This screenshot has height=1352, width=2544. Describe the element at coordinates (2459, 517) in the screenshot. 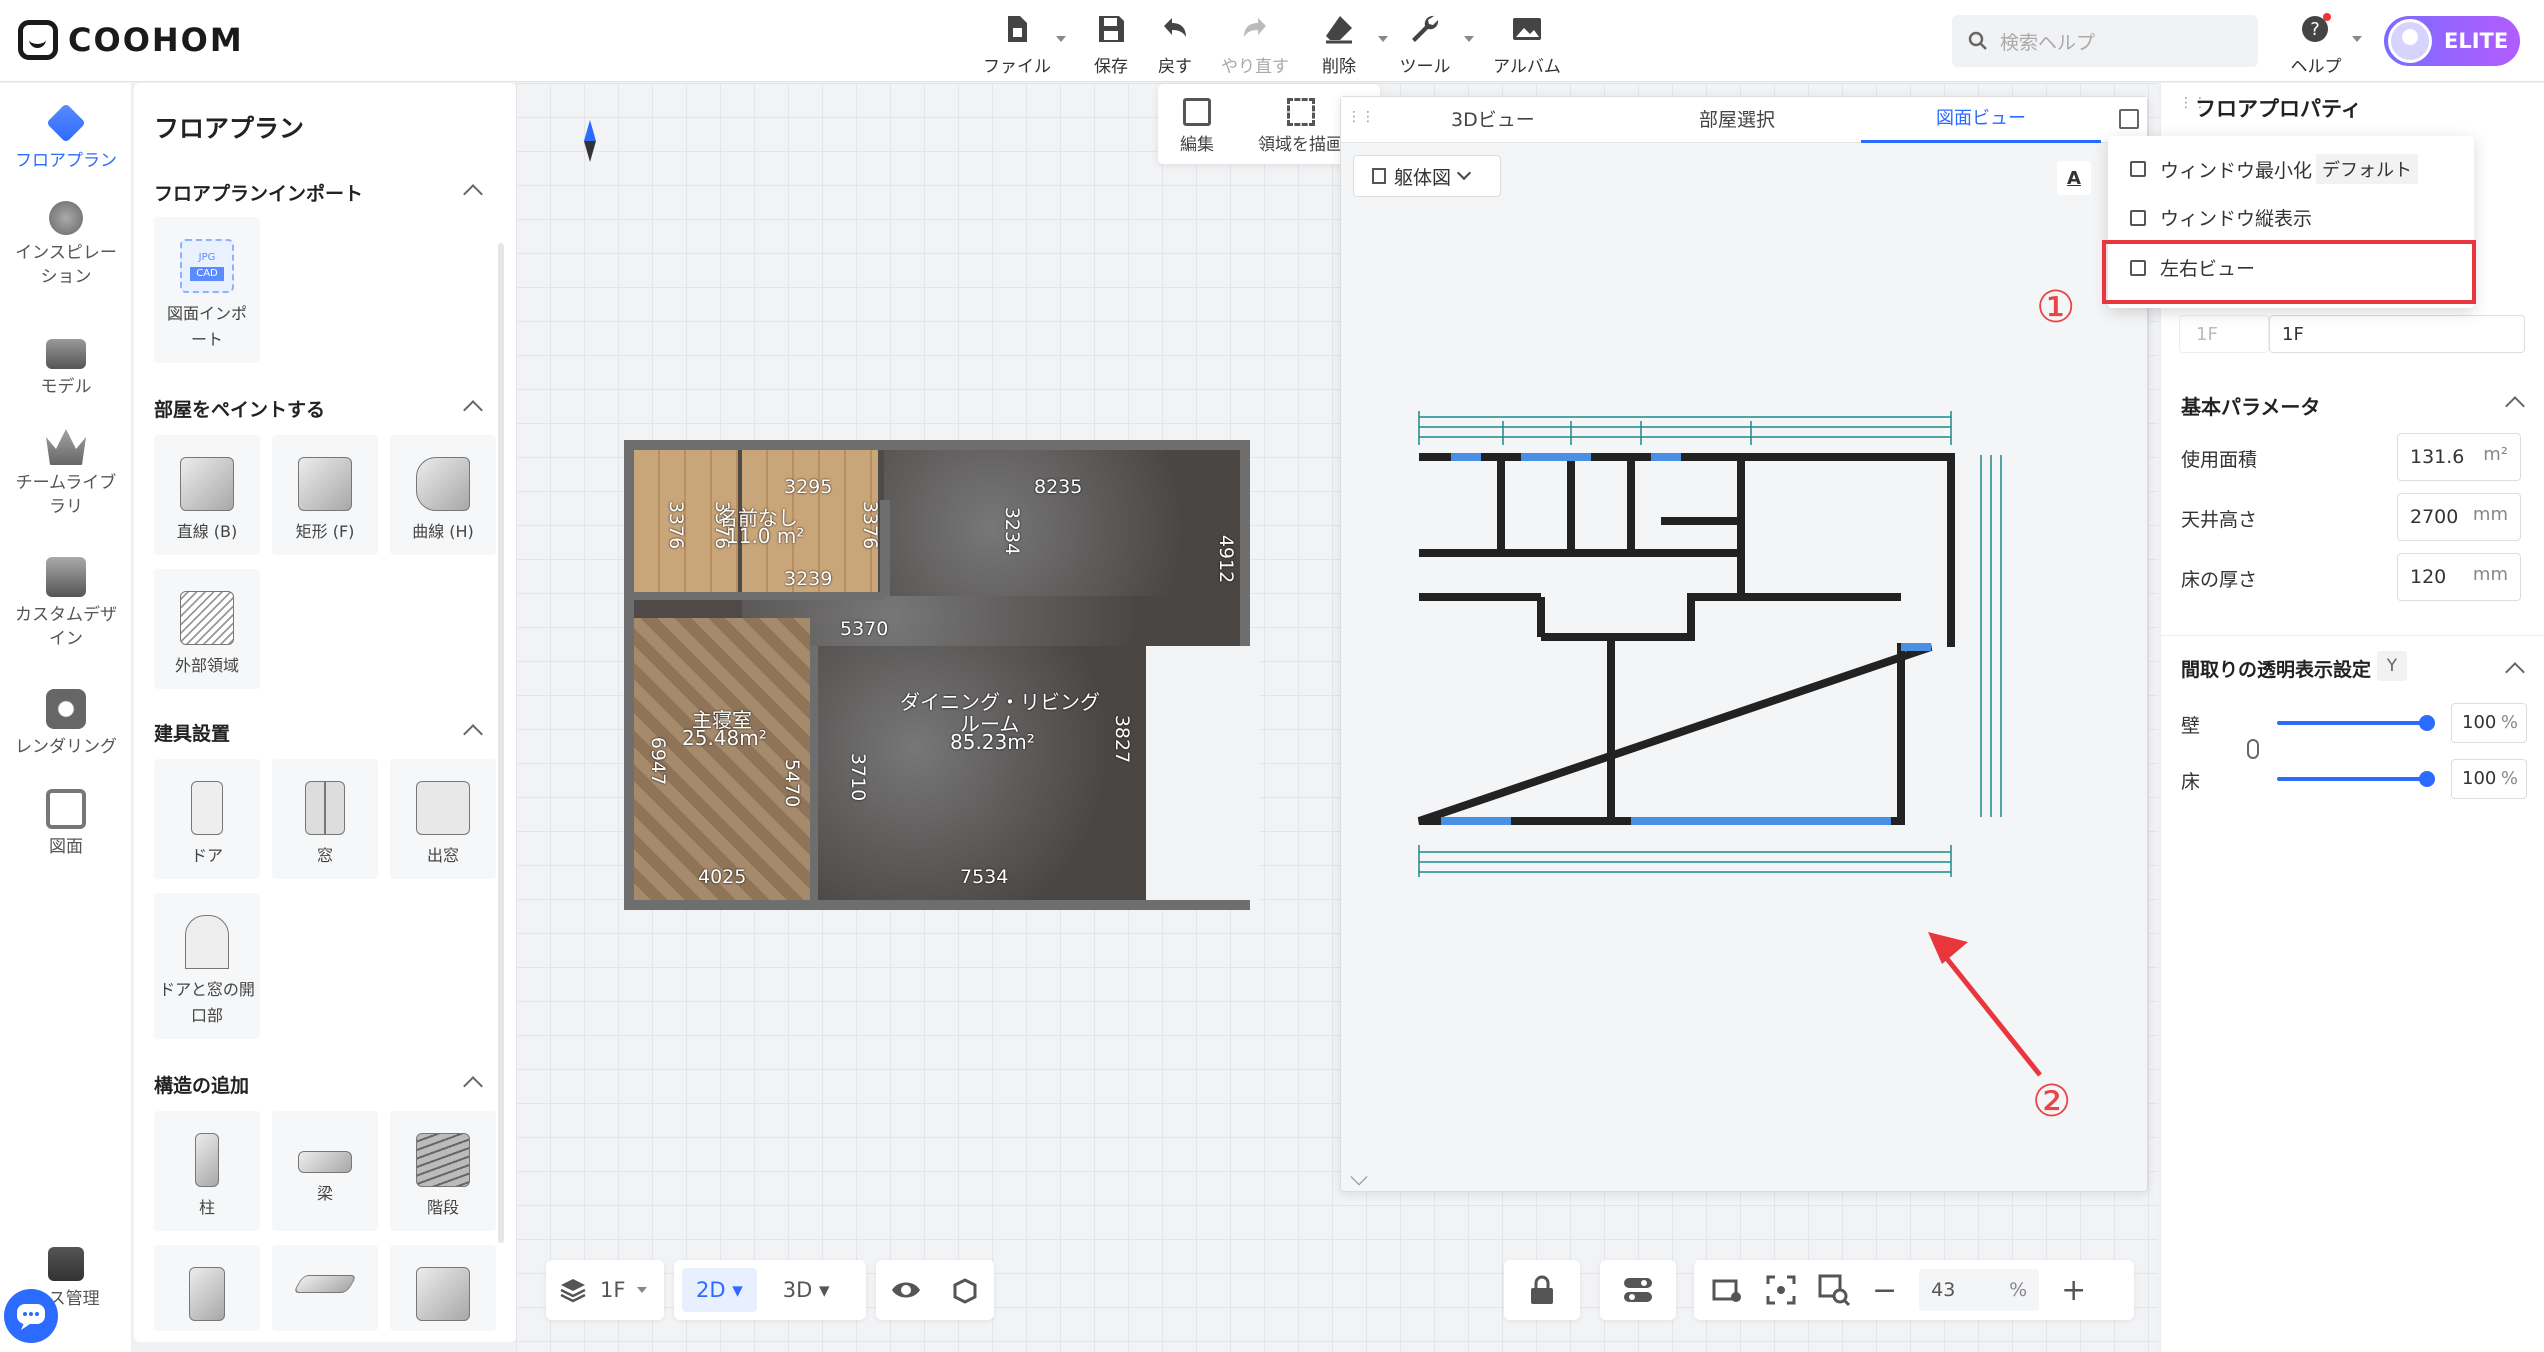

I see `ceiling-height-input: 2700 mm` at that location.